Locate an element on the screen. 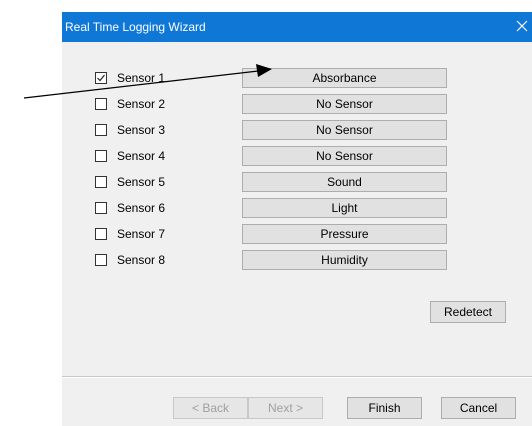 The width and height of the screenshot is (532, 426). arrow-annotation-icon is located at coordinates (147, 81).